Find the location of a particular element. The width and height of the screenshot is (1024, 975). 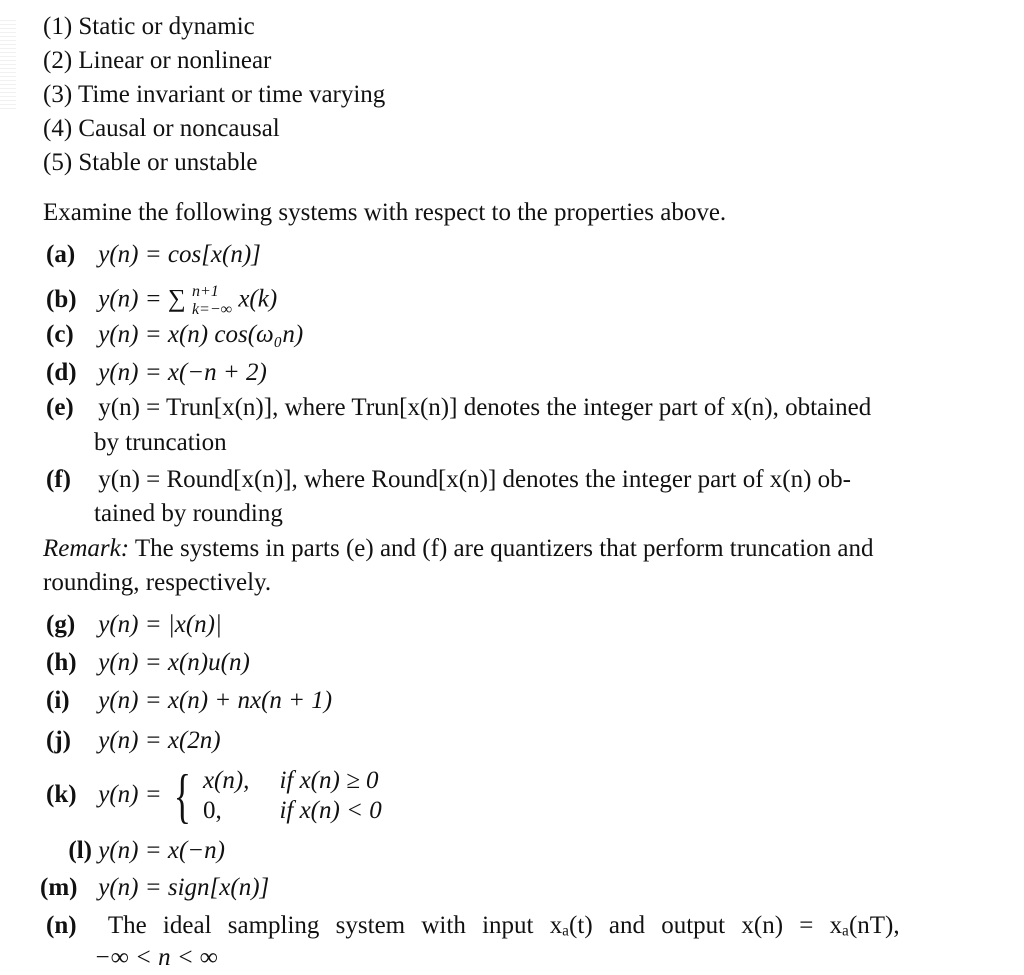

item-f-continued: tained by rounding is located at coordinates (188, 513).